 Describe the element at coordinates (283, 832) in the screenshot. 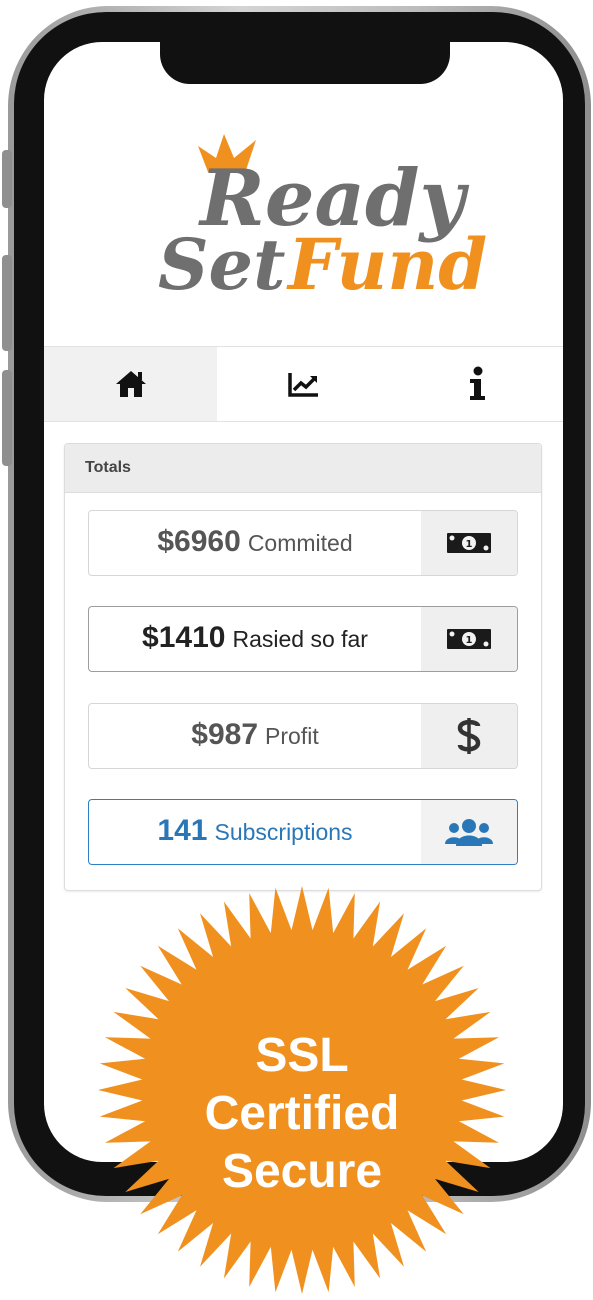

I see `stat-label: Subscriptions` at that location.